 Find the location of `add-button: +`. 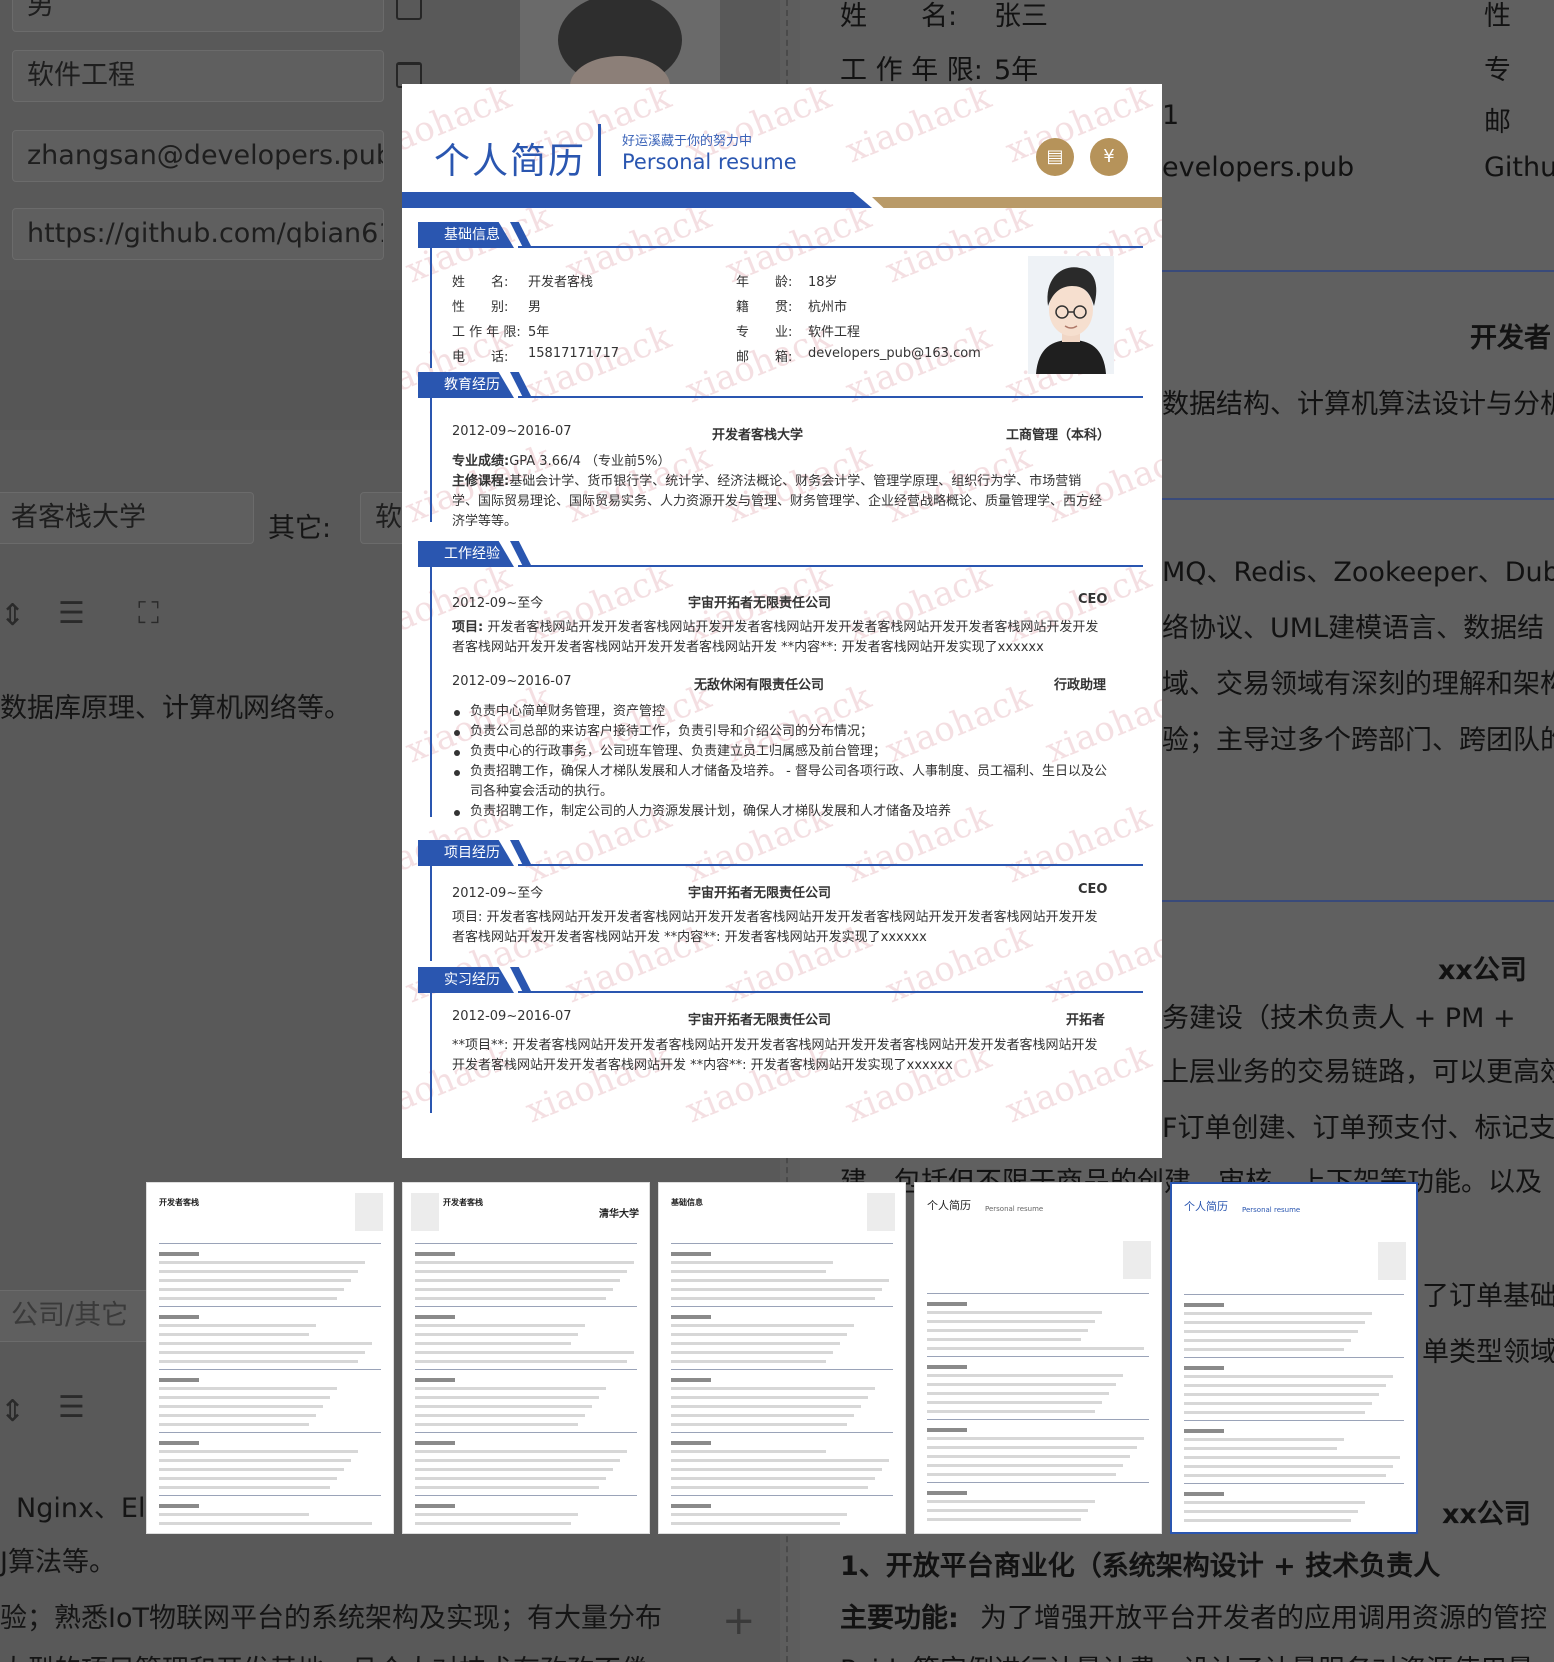

add-button: + is located at coordinates (739, 1621).